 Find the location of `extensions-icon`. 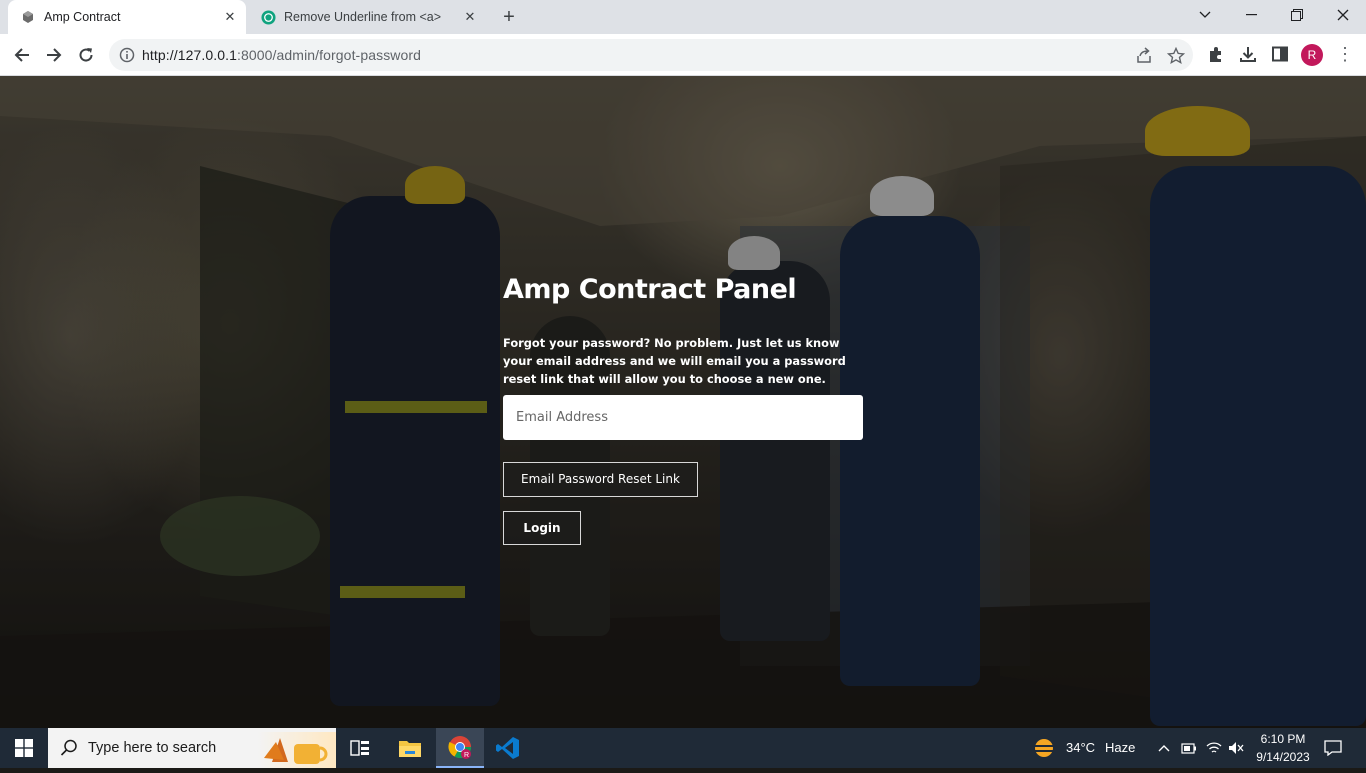

extensions-icon is located at coordinates (1216, 54).